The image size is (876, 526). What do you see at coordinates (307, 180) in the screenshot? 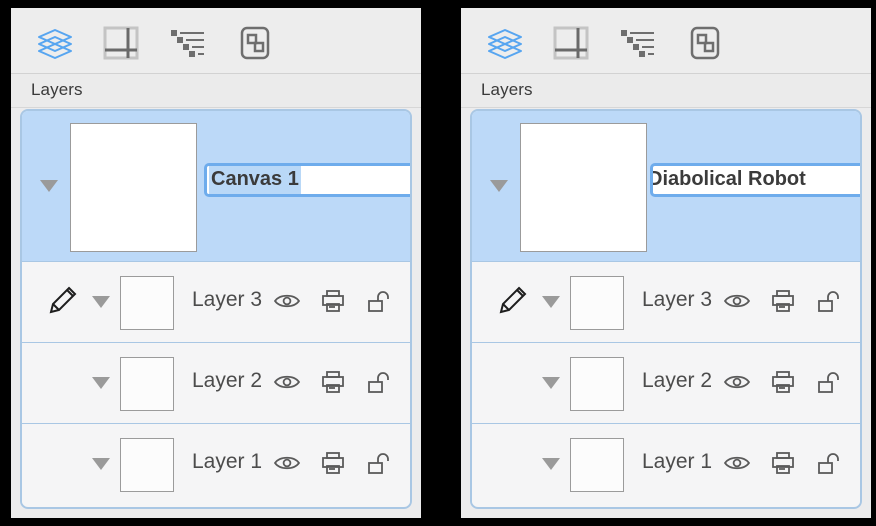
I see `canvas-name-input: Canvas 1` at bounding box center [307, 180].